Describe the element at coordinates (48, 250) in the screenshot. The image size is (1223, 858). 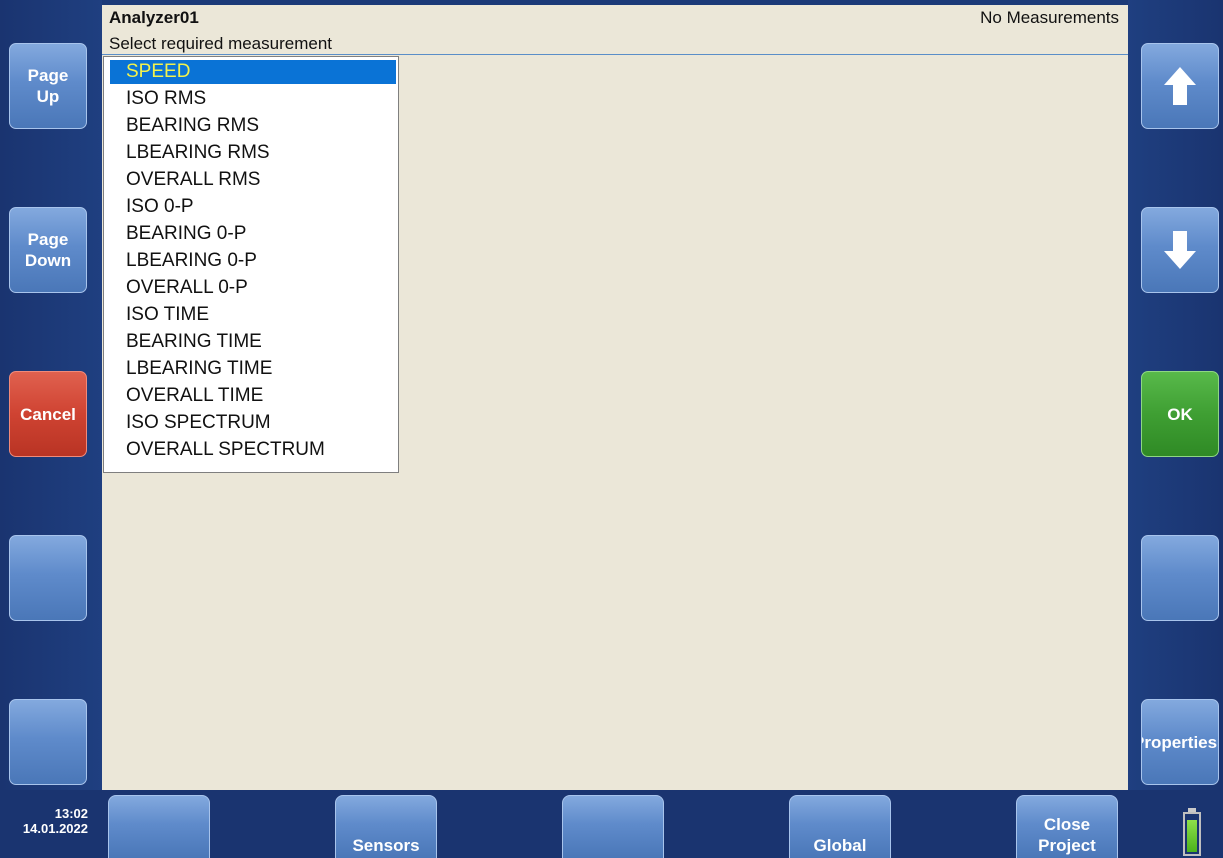
I see `page-down-button: Page Down` at that location.